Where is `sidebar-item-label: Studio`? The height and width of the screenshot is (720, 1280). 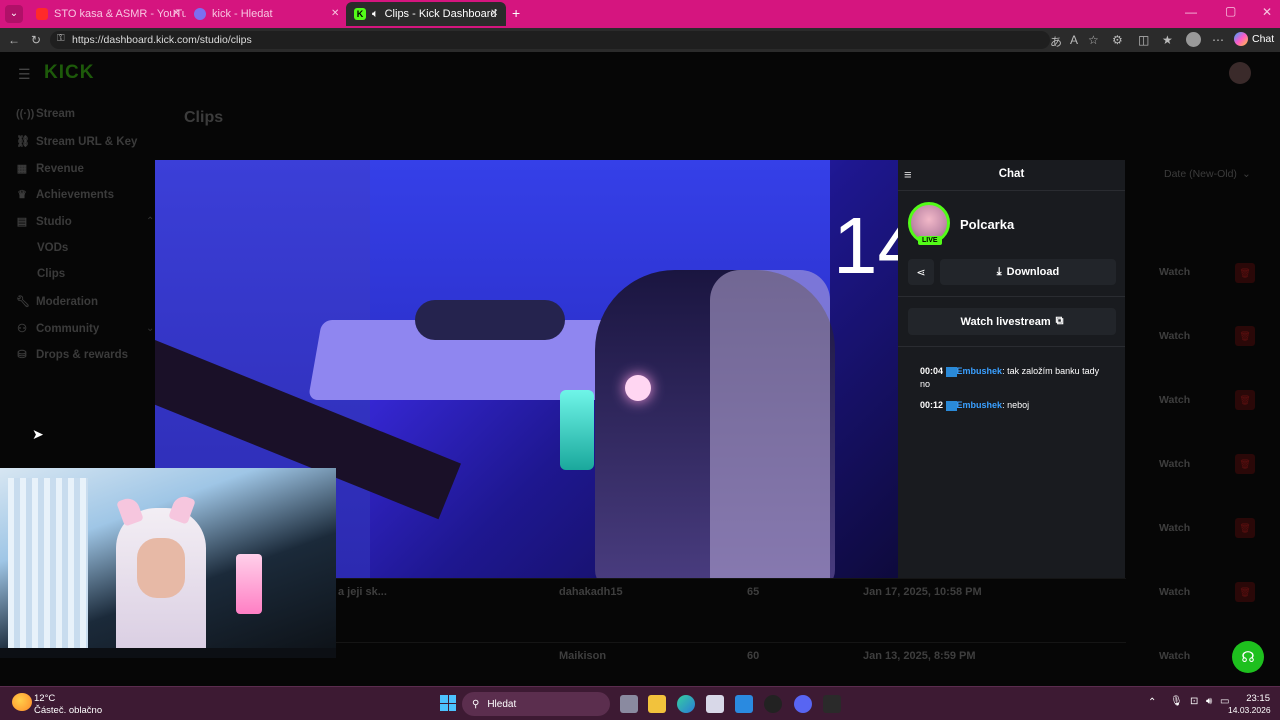 sidebar-item-label: Studio is located at coordinates (54, 221).